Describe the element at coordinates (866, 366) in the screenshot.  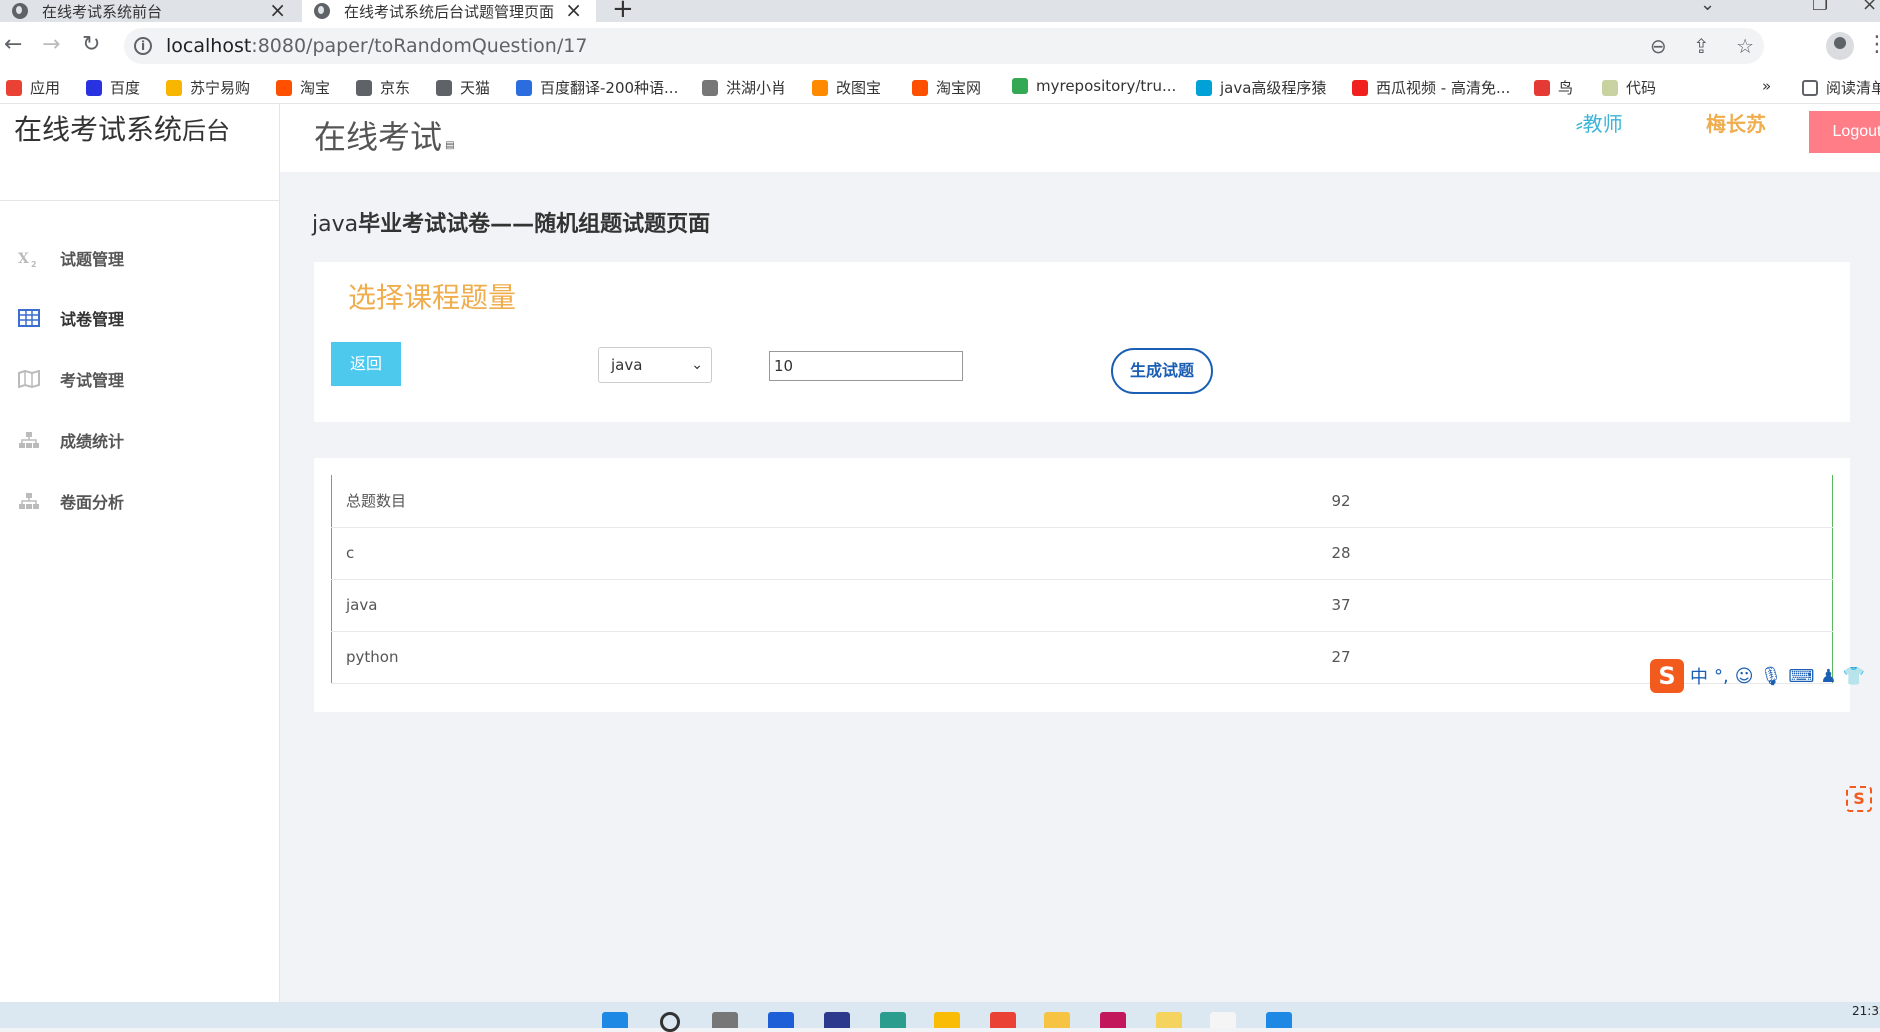
I see `quantity-input: 10` at that location.